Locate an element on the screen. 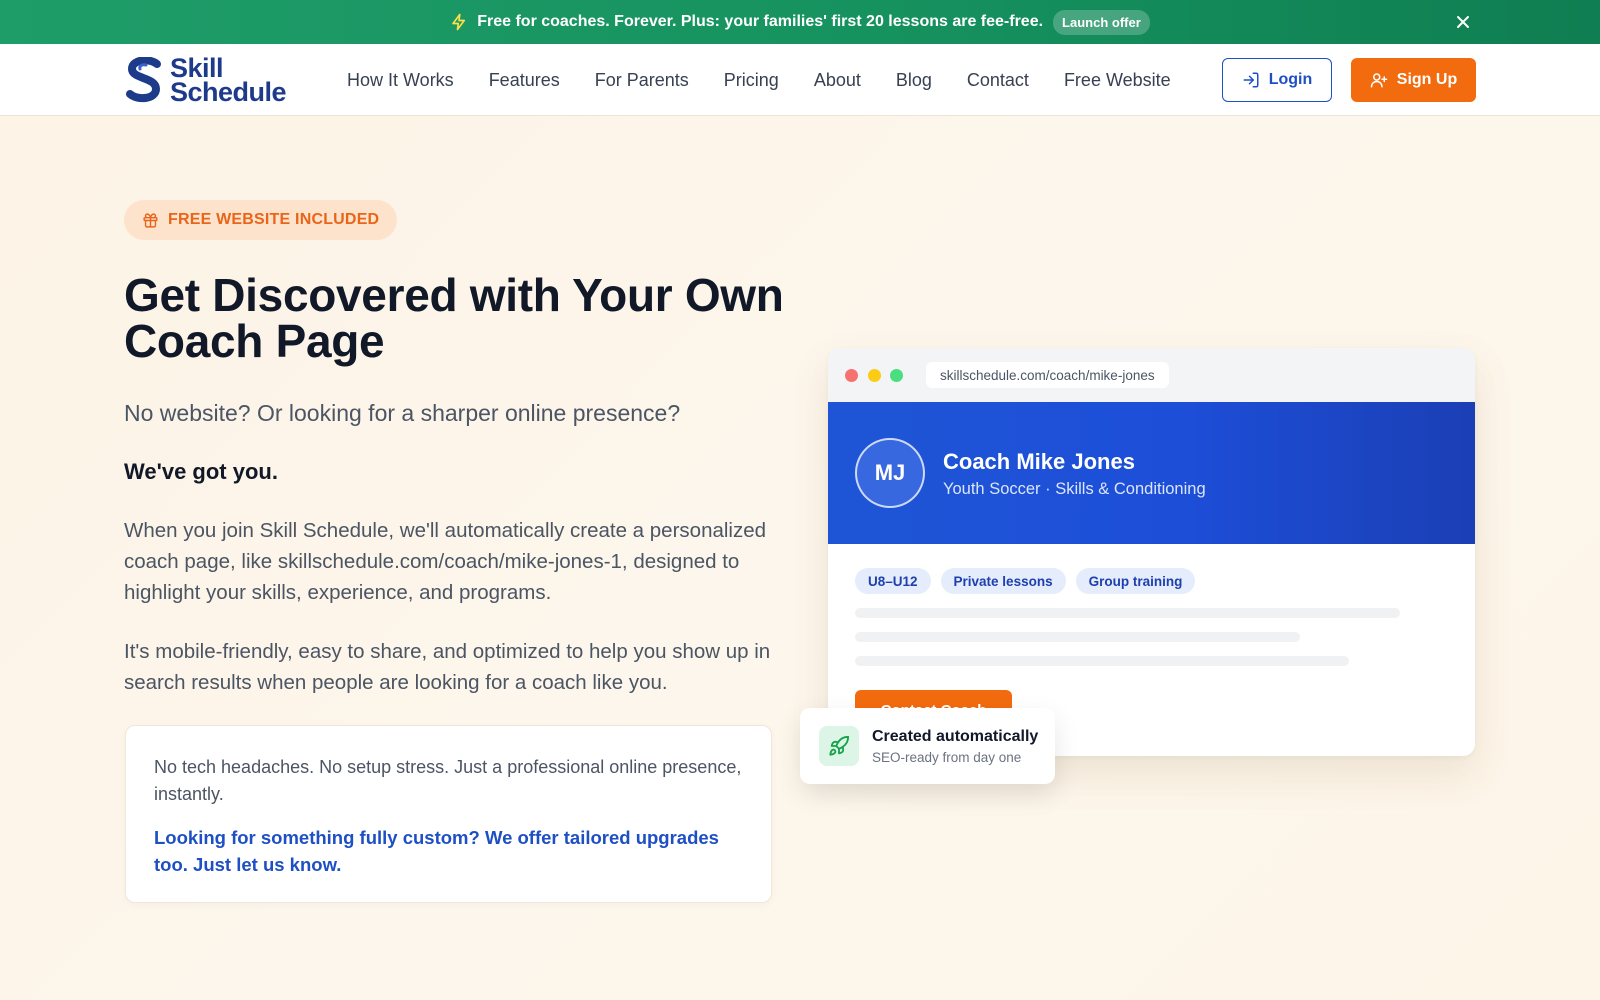 Image resolution: width=1600 pixels, height=1000 pixels. nav-features: Features is located at coordinates (524, 80).